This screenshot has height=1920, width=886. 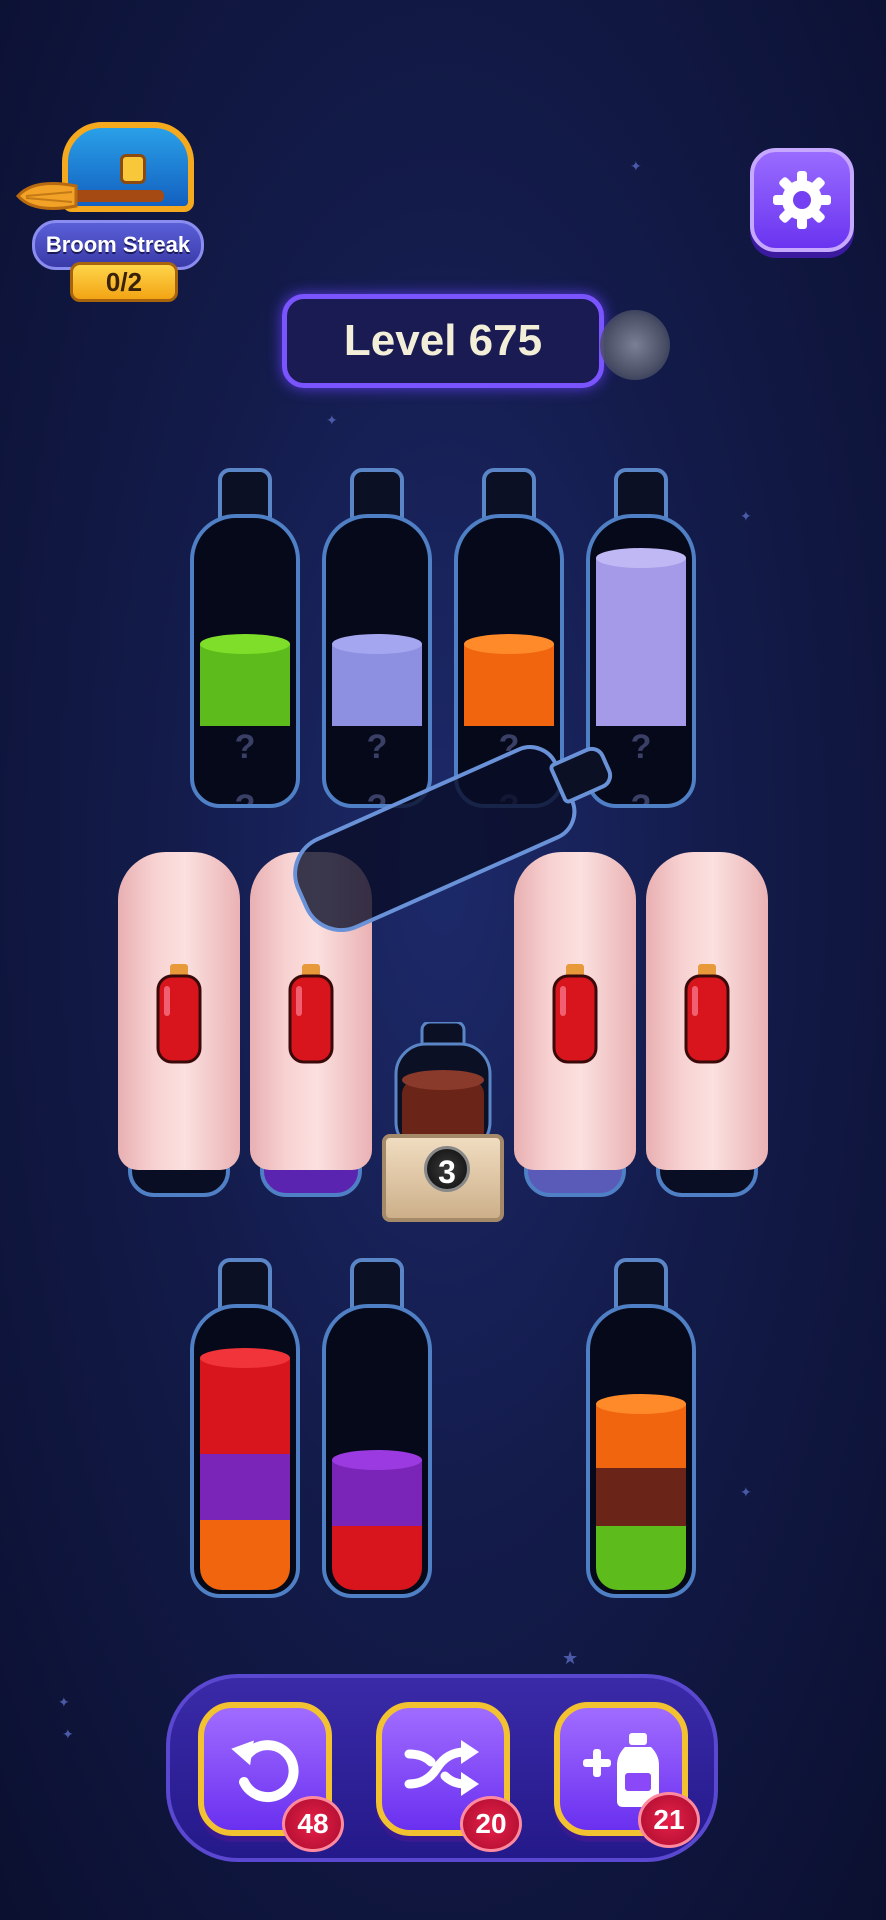 I want to click on bottle-top-2: ? ?, so click(x=377, y=638).